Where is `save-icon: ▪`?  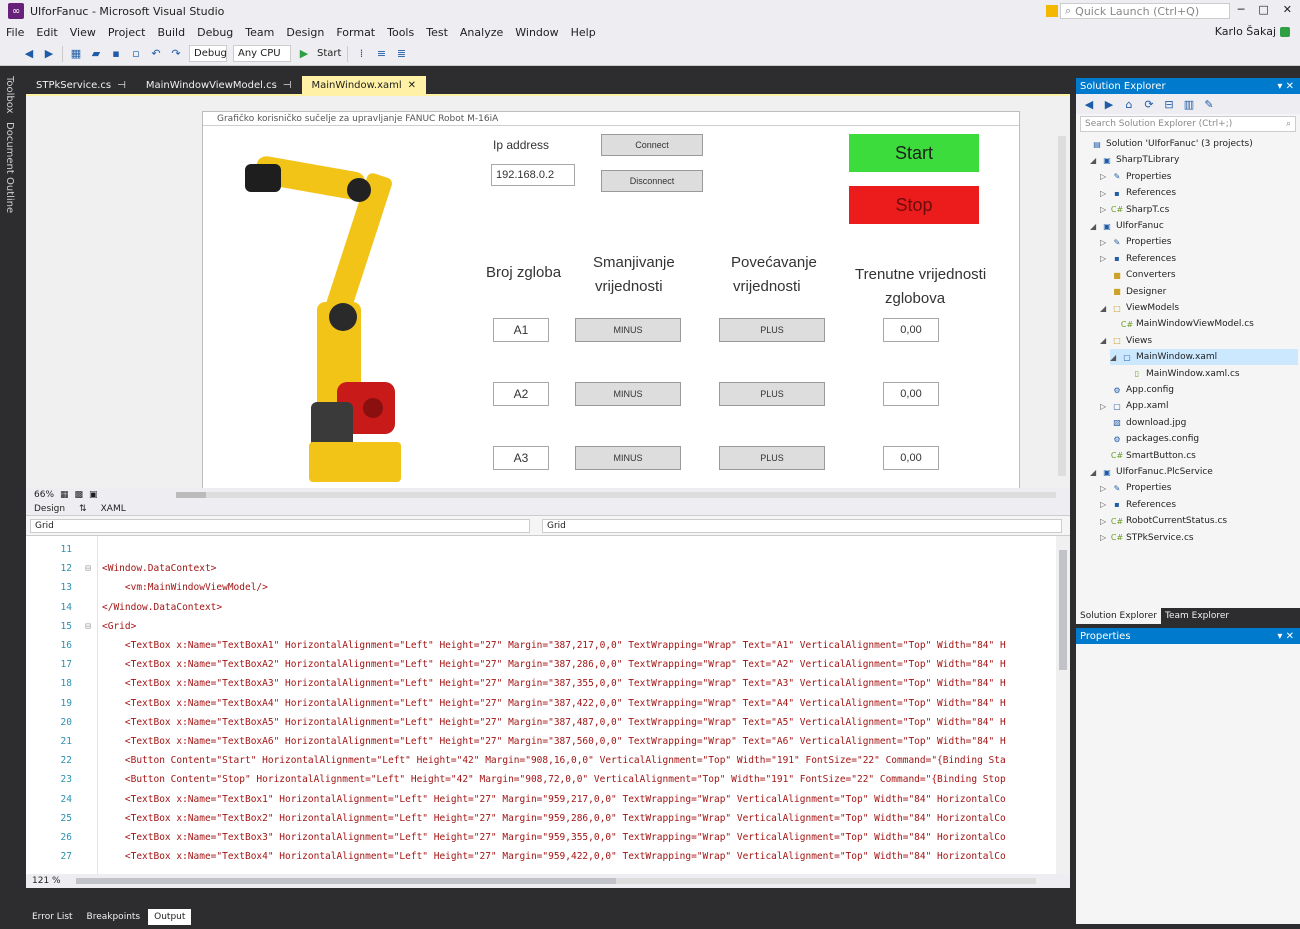 save-icon: ▪ is located at coordinates (116, 54).